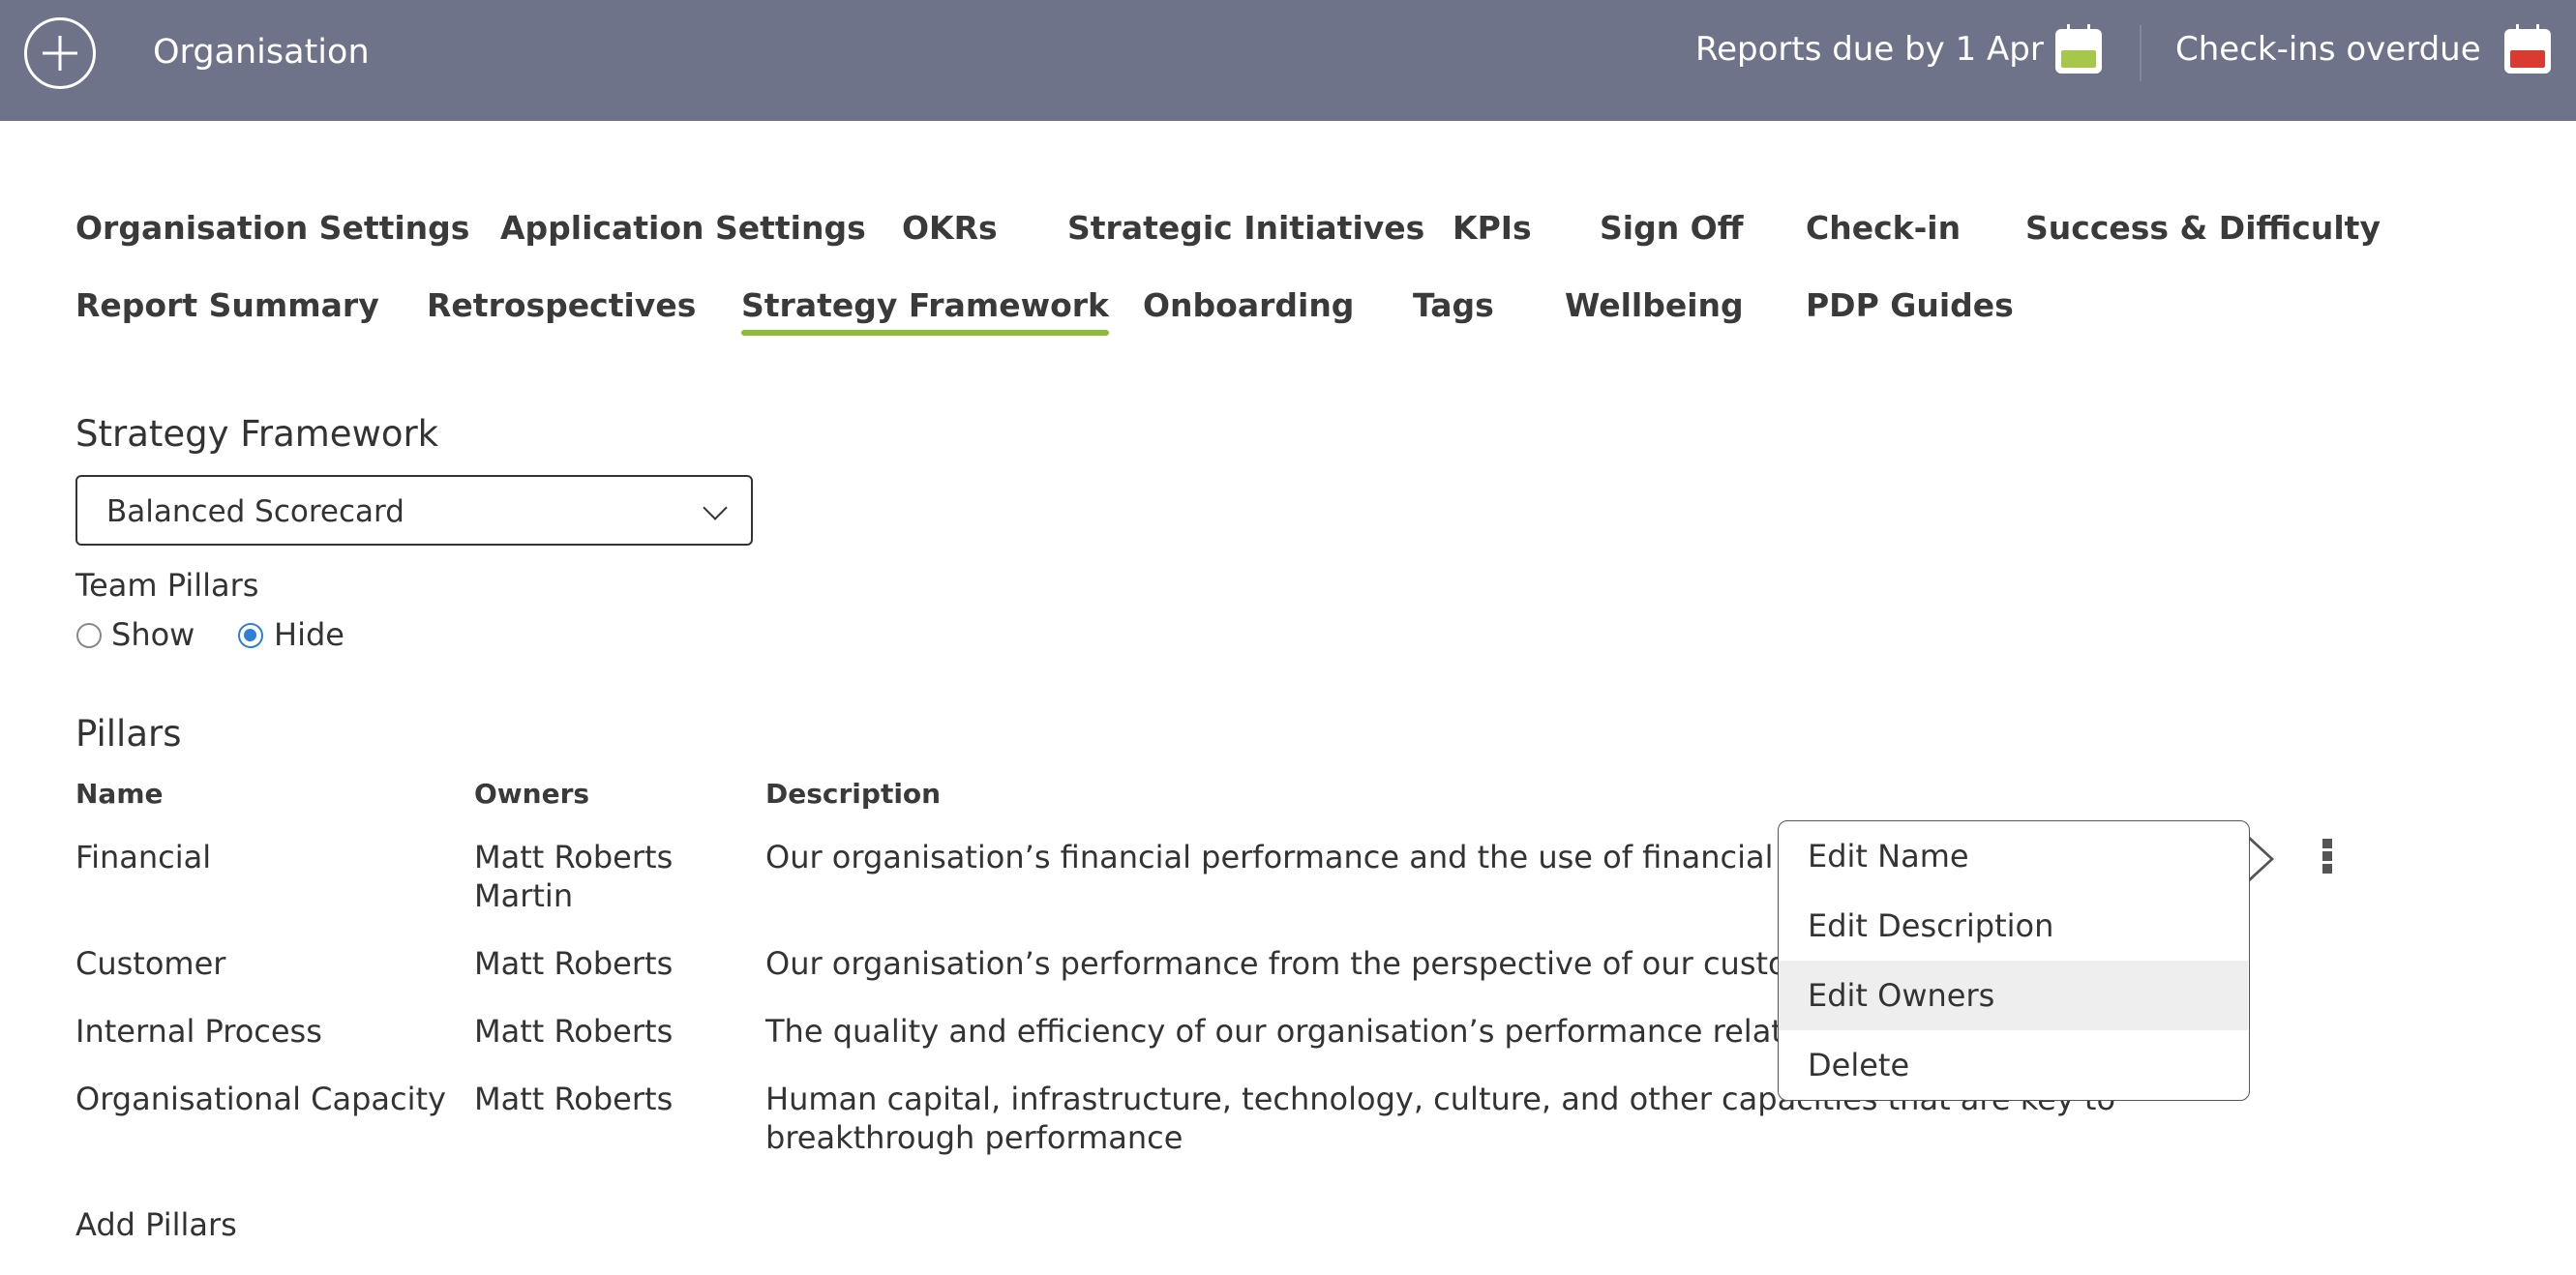  Describe the element at coordinates (1453, 305) in the screenshot. I see `tab-tags: Tags` at that location.